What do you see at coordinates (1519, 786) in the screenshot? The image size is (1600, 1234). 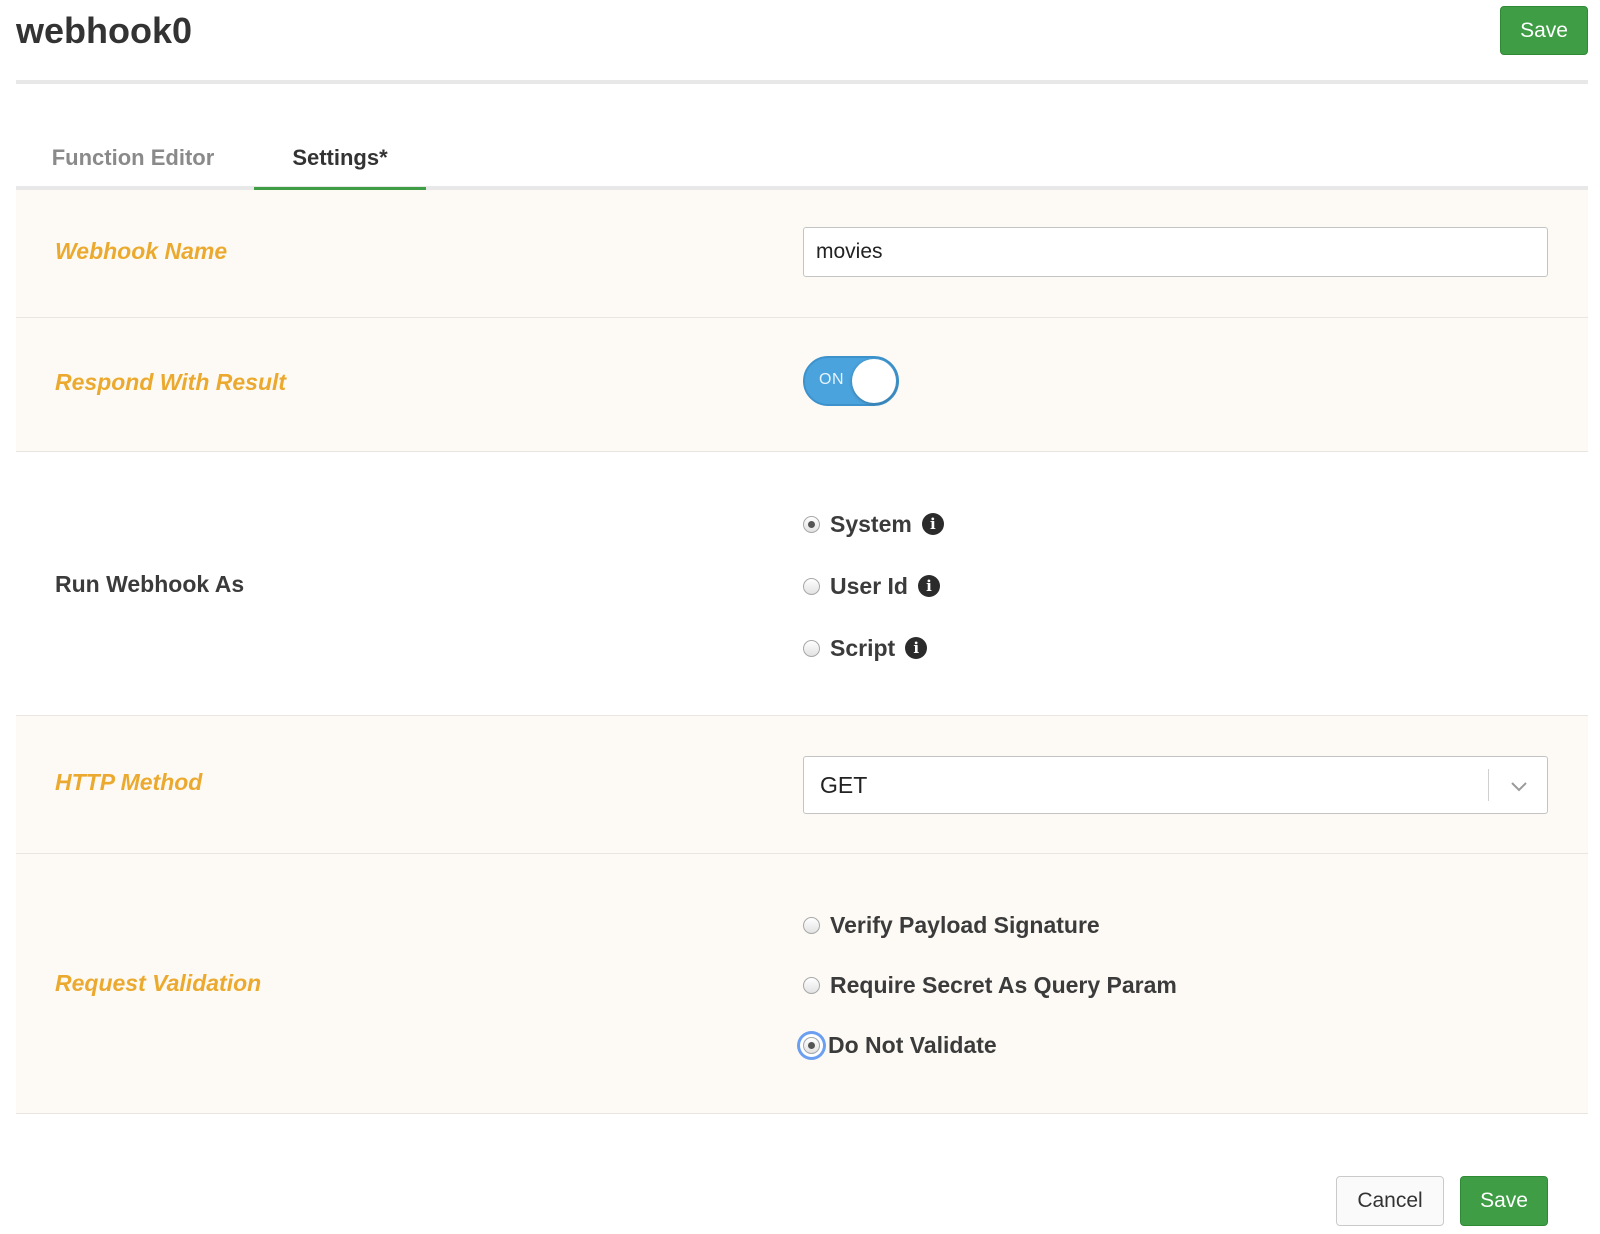 I see `chevron-down-icon` at bounding box center [1519, 786].